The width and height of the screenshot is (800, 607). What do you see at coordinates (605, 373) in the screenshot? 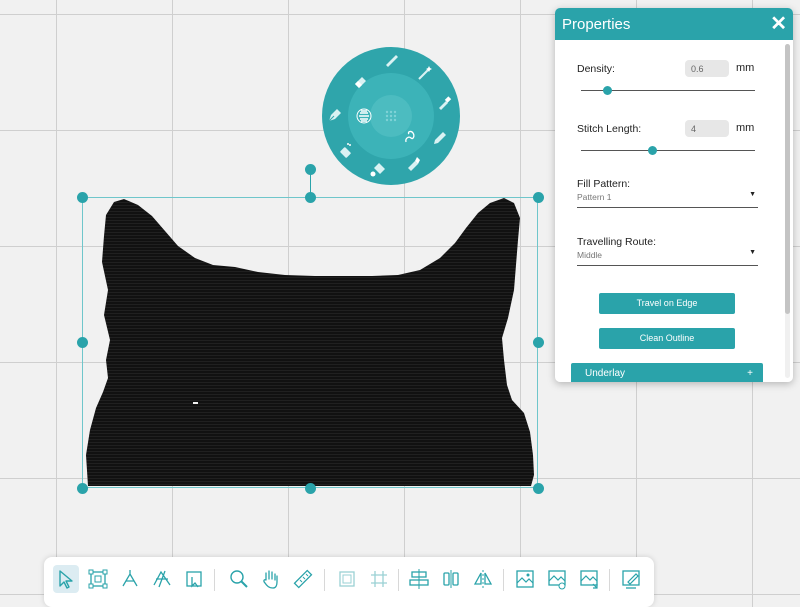
I see `underlay-label: Underlay` at bounding box center [605, 373].